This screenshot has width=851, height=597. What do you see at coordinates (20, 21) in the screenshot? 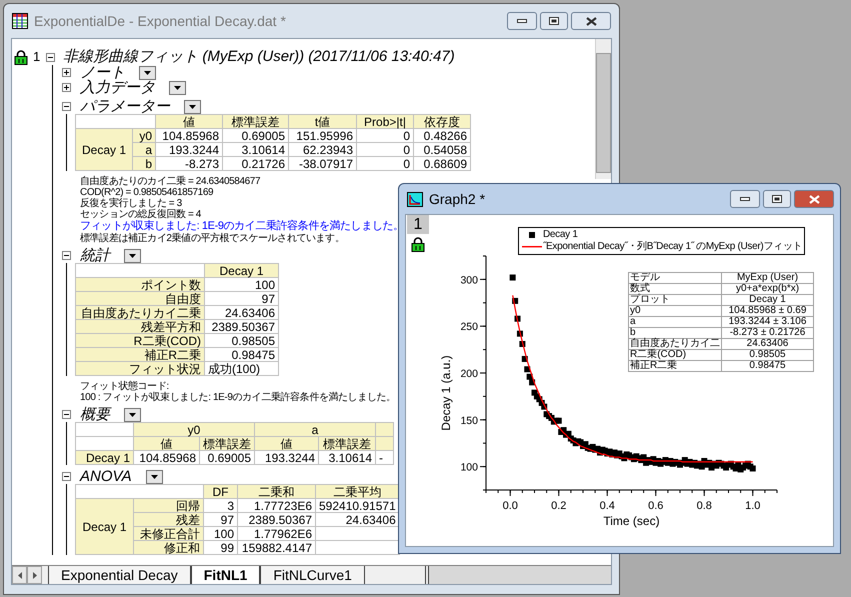
I see `worksheet-icon` at bounding box center [20, 21].